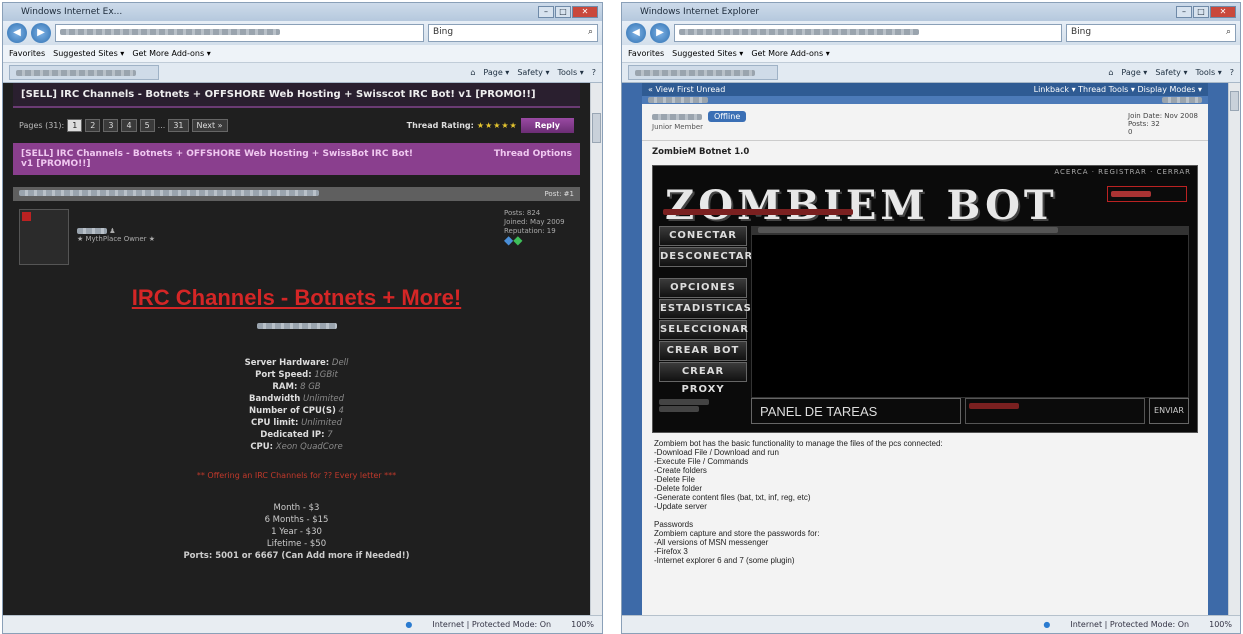  I want to click on status-badge: Offline, so click(727, 116).